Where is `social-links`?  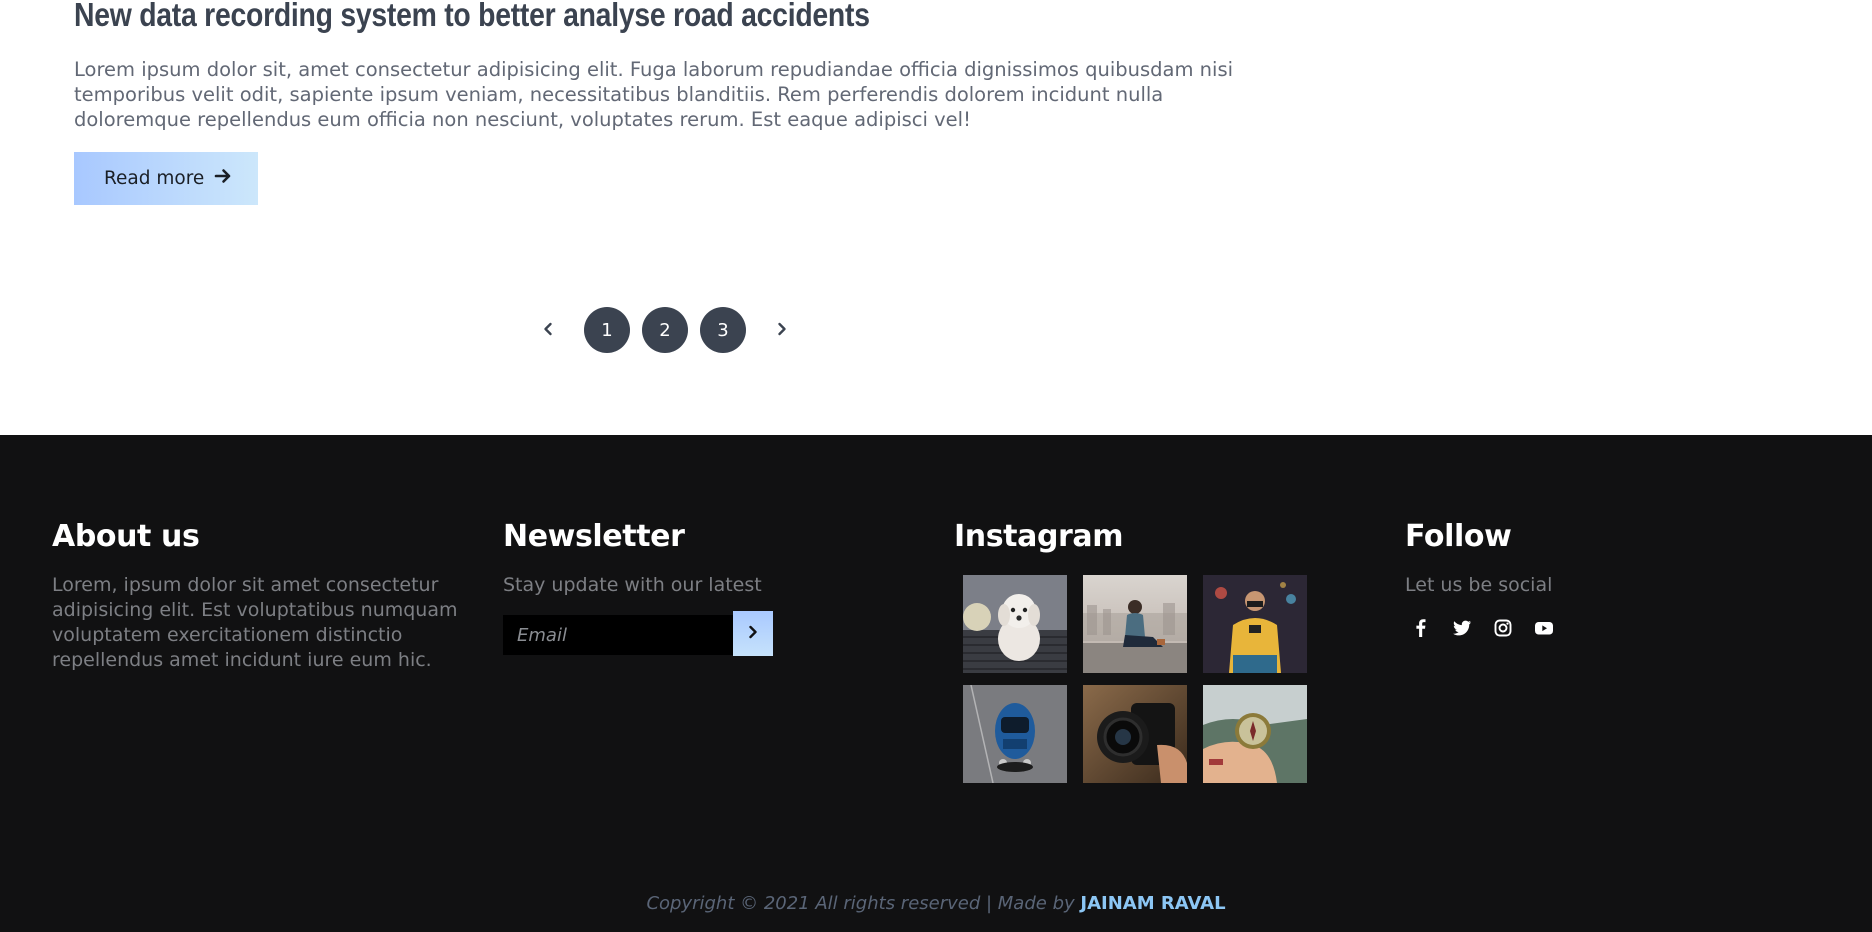
social-links is located at coordinates (1557, 628).